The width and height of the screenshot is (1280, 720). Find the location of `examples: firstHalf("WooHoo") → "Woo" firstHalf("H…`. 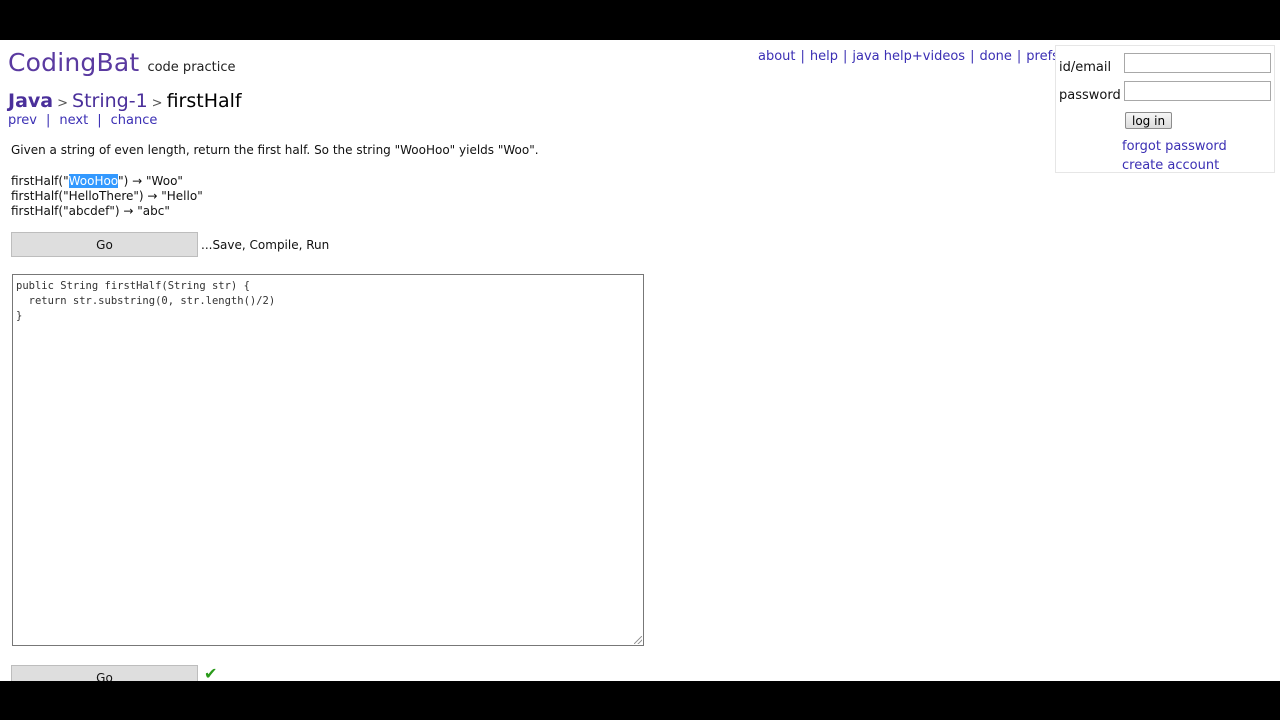

examples: firstHalf("WooHoo") → "Woo" firstHalf("H… is located at coordinates (107, 196).